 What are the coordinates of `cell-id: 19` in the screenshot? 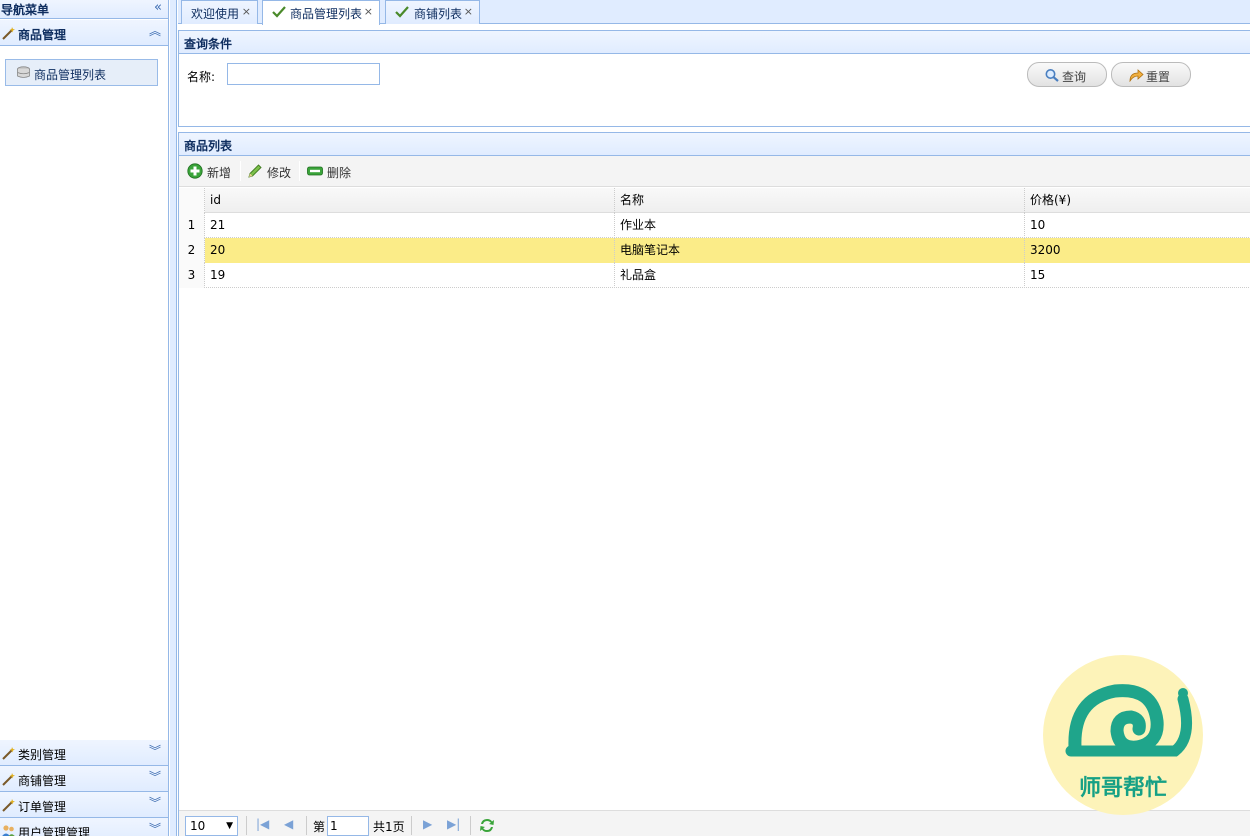 It's located at (410, 275).